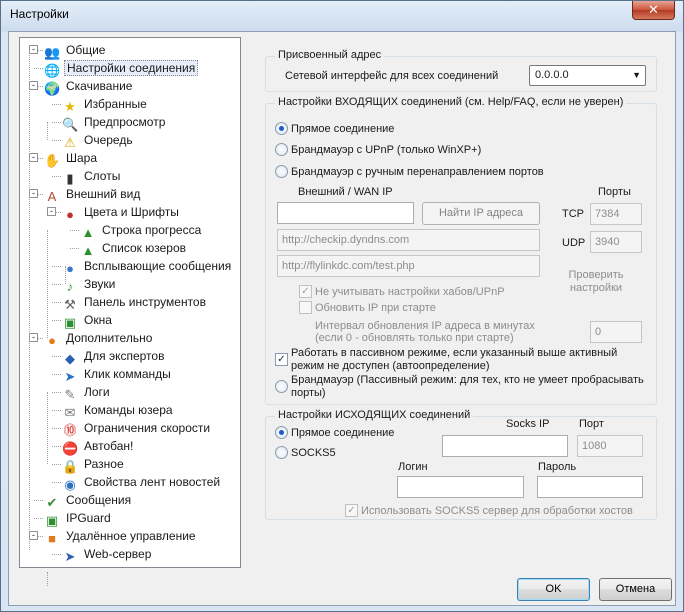 This screenshot has width=684, height=612. I want to click on checkip-url-input: http://checkip.dyndns.com, so click(408, 240).